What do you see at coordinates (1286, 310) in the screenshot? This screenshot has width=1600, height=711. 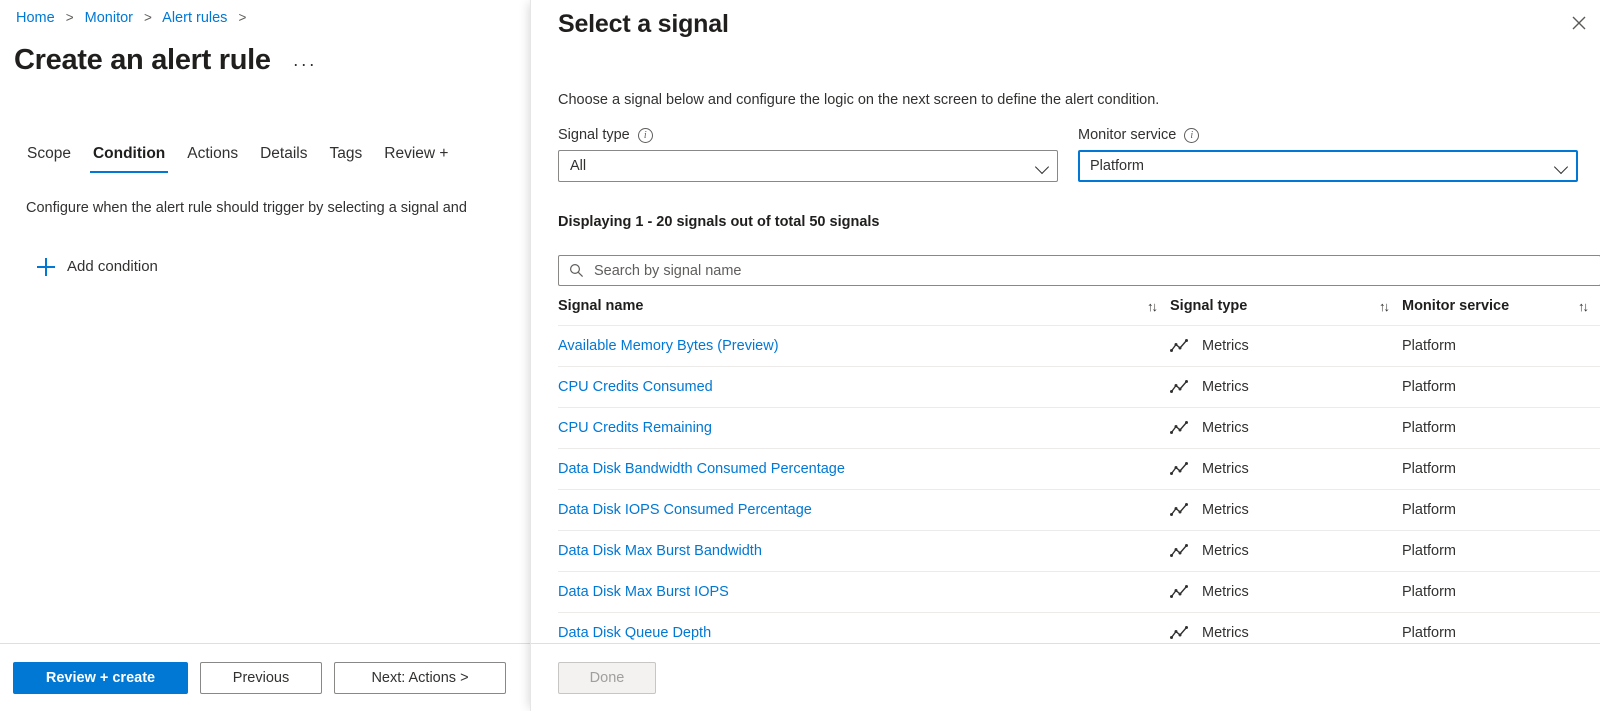 I see `column-header-signal-type: Signal type ↑↓` at bounding box center [1286, 310].